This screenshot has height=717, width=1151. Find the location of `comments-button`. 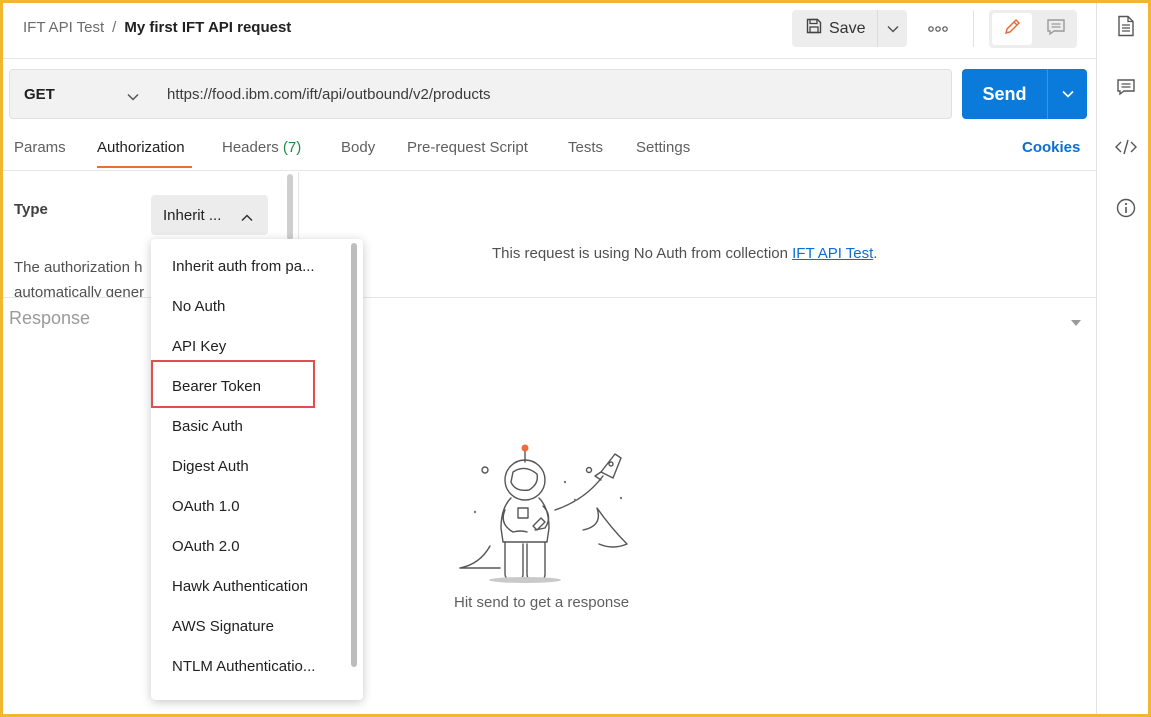

comments-button is located at coordinates (1126, 89).